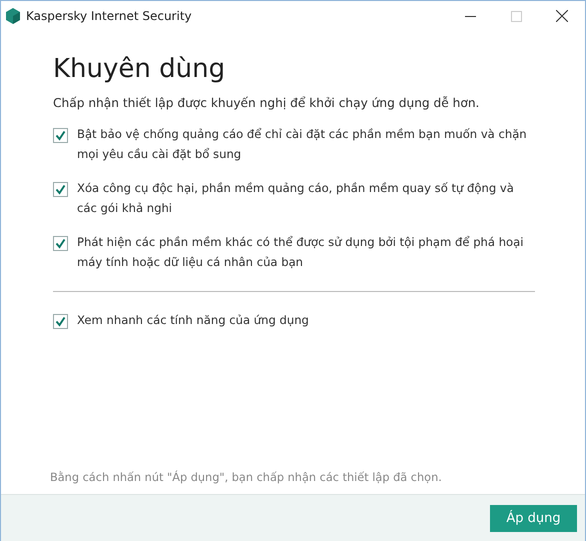  Describe the element at coordinates (302, 144) in the screenshot. I see `option-label: Bật bảo vệ chống quảng cáo để chỉ cài đặt các phần mềm bạn muốn và chặn mọi yêu cầu cài đặt bổ sung` at that location.